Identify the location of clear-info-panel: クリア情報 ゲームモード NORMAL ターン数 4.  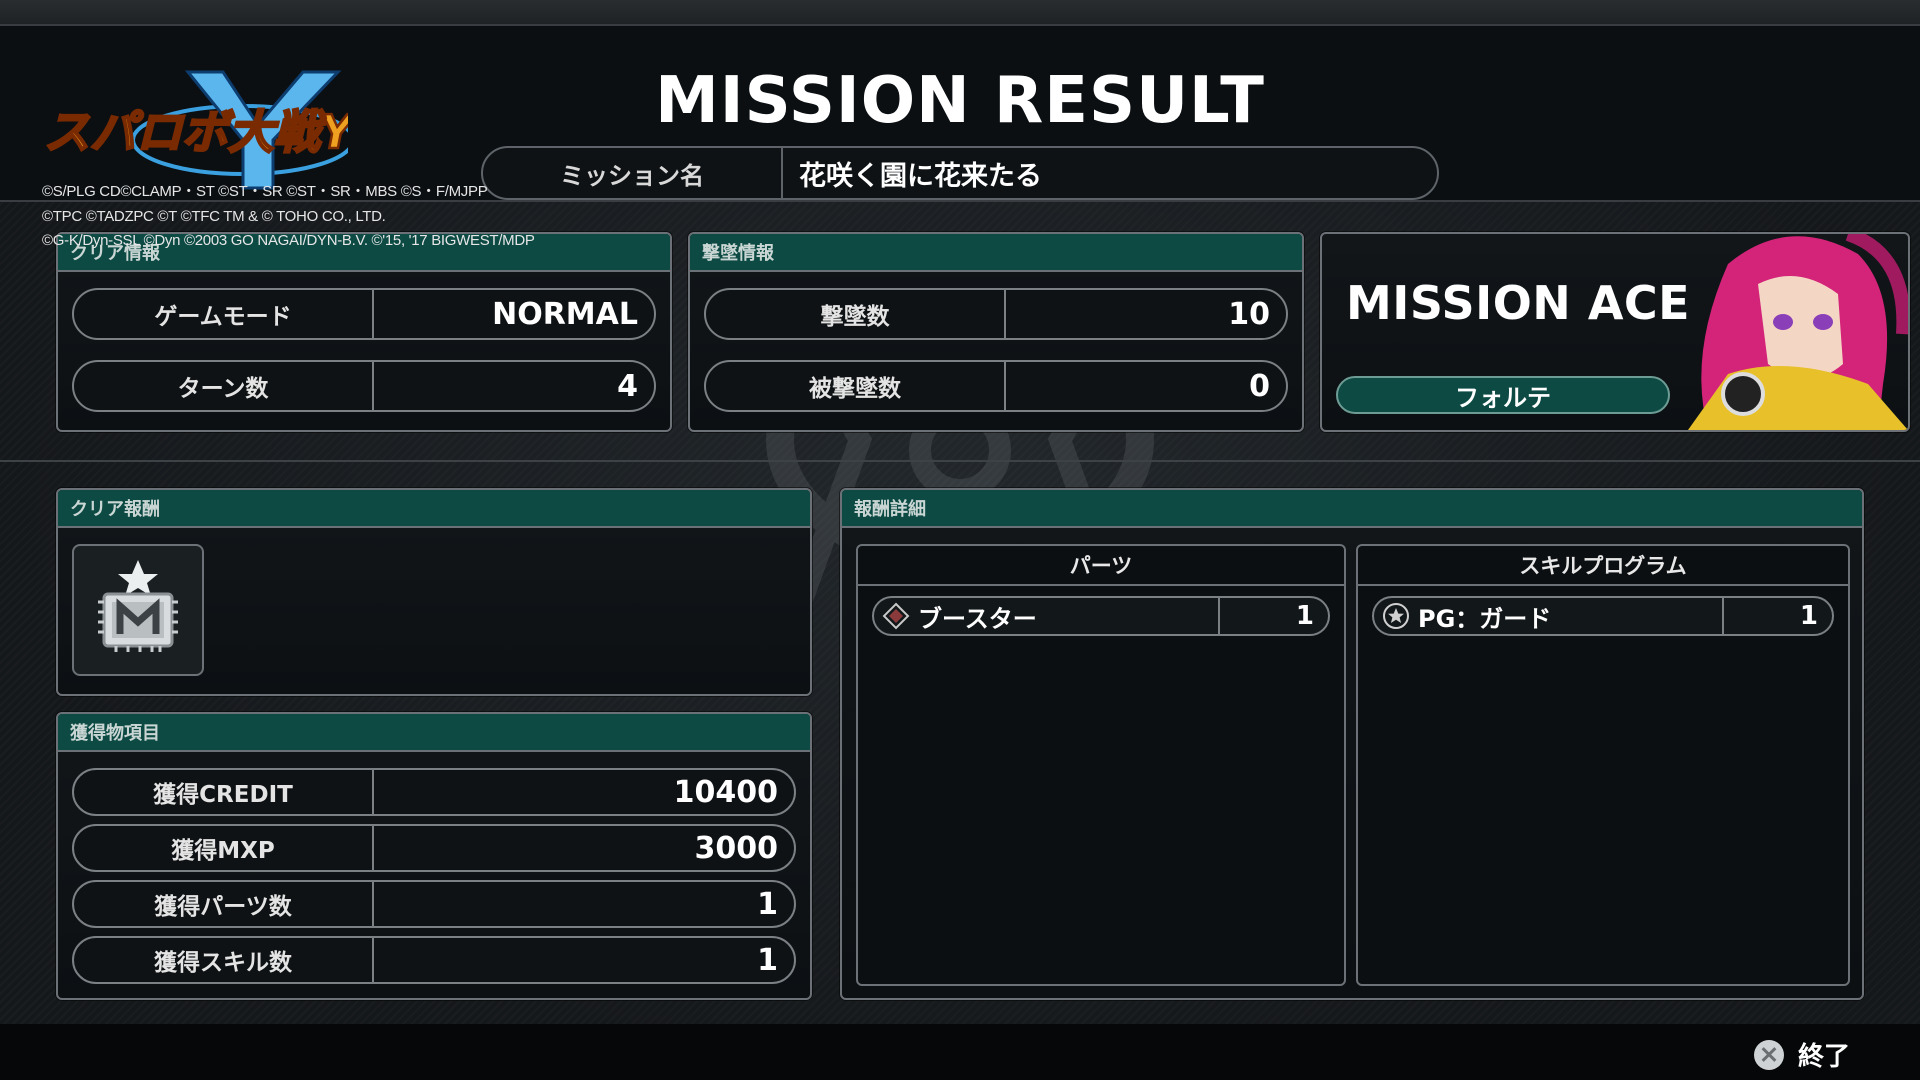
(364, 332).